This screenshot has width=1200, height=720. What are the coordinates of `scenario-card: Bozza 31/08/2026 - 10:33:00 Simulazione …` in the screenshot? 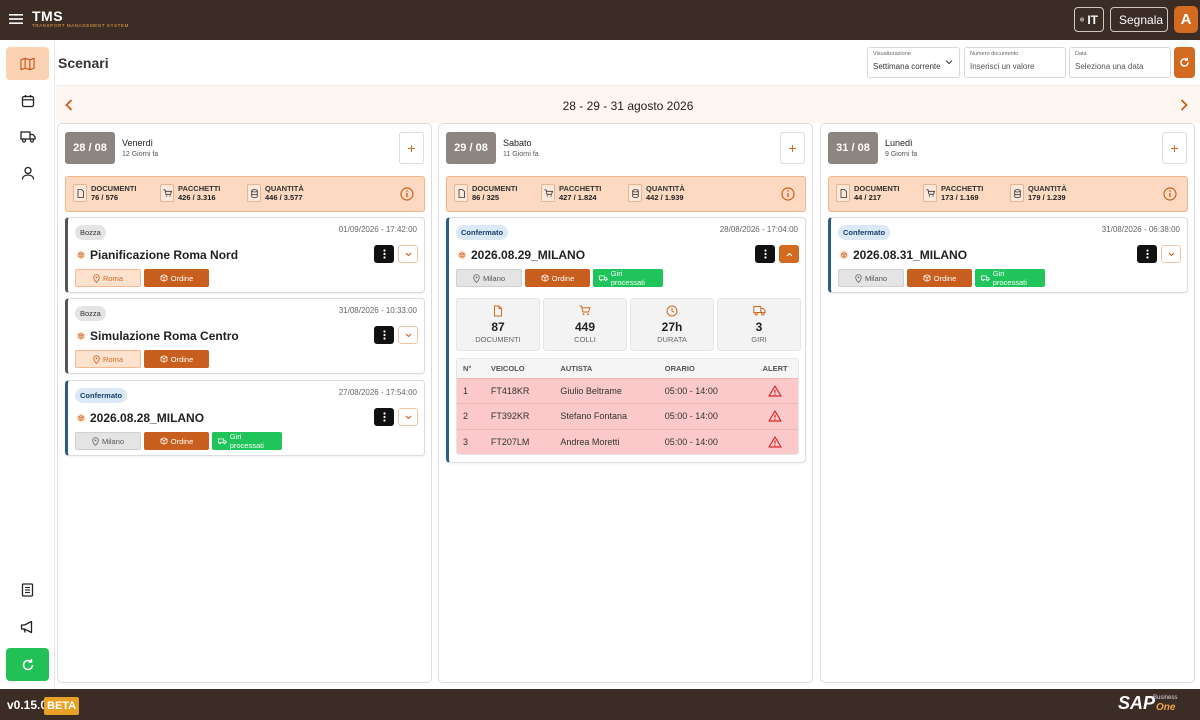 It's located at (245, 336).